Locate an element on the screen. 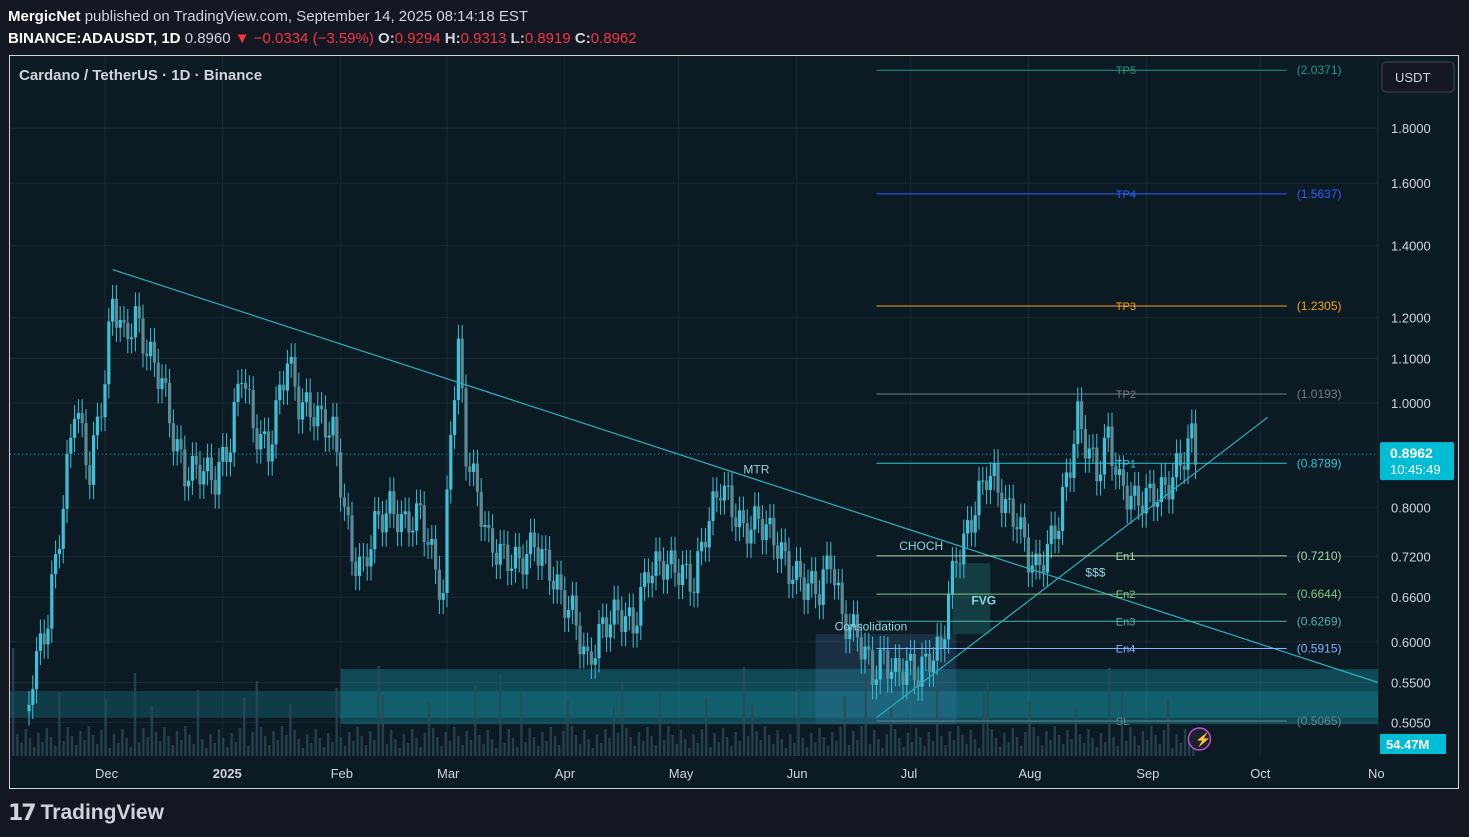 Image resolution: width=1469 pixels, height=837 pixels. level-value-tp3: (1.2305) is located at coordinates (1319, 306).